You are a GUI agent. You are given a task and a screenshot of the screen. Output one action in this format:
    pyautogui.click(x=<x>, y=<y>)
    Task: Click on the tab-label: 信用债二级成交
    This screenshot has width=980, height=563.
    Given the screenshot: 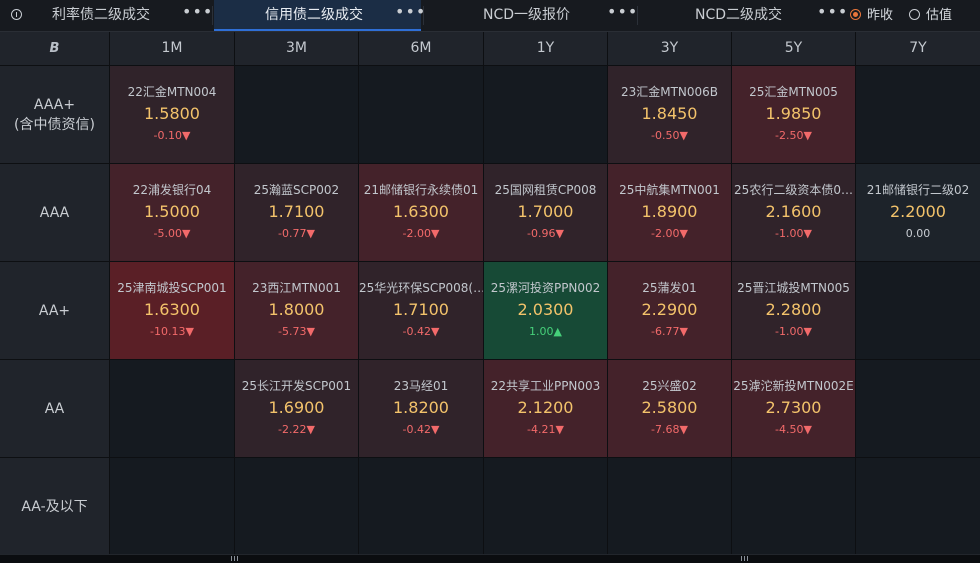 What is the action you would take?
    pyautogui.click(x=314, y=15)
    